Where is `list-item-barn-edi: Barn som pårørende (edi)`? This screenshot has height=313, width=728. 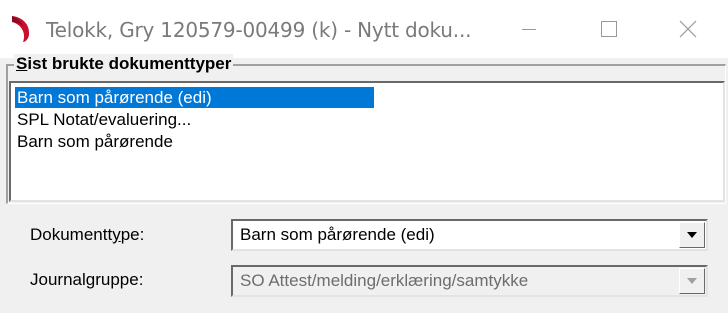 list-item-barn-edi: Barn som pårørende (edi) is located at coordinates (194, 97).